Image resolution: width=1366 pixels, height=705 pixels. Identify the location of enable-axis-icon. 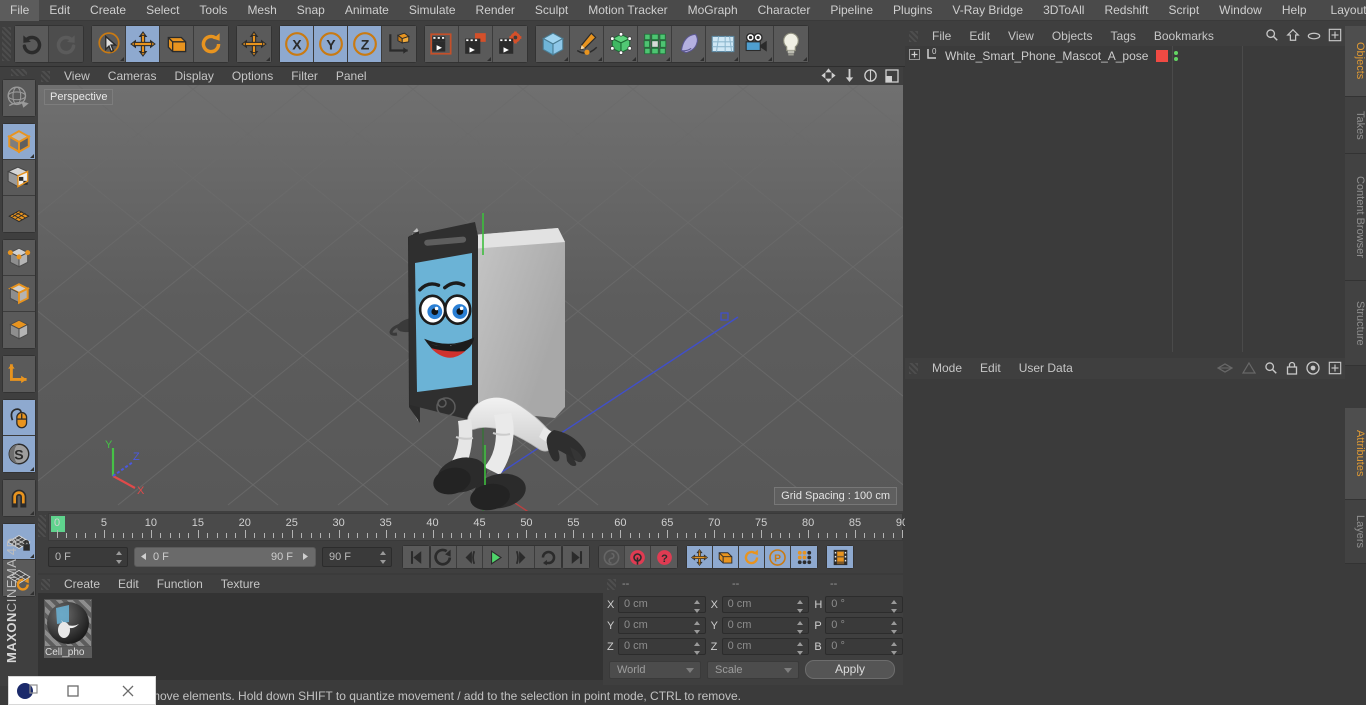
(19, 214).